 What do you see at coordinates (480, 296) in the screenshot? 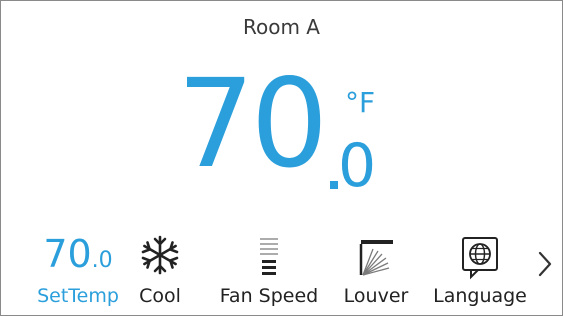
I see `language-label: Language` at bounding box center [480, 296].